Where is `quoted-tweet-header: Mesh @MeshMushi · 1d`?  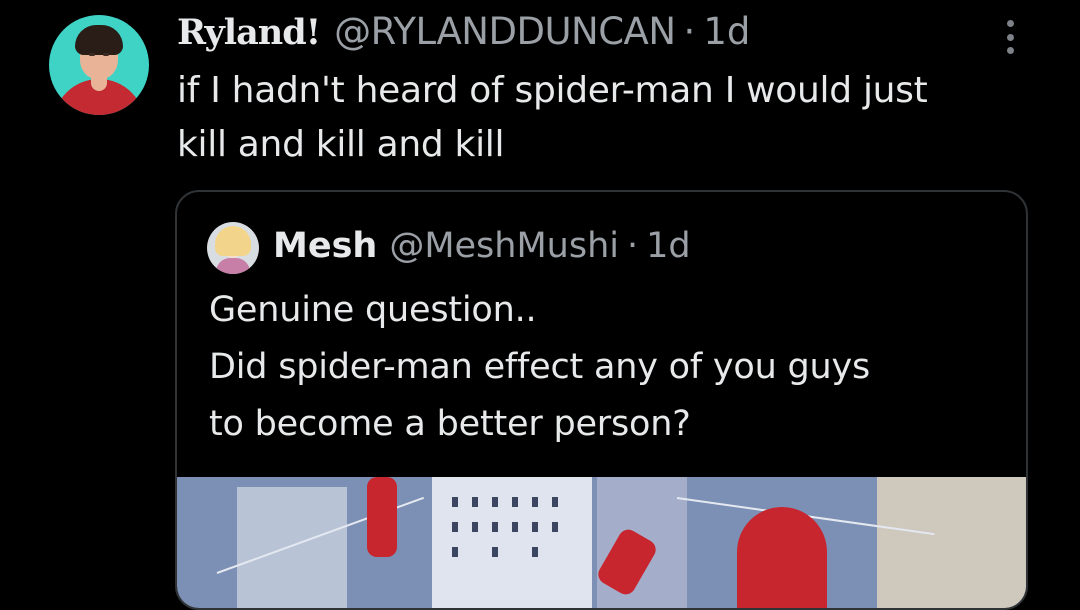 quoted-tweet-header: Mesh @MeshMushi · 1d is located at coordinates (482, 246).